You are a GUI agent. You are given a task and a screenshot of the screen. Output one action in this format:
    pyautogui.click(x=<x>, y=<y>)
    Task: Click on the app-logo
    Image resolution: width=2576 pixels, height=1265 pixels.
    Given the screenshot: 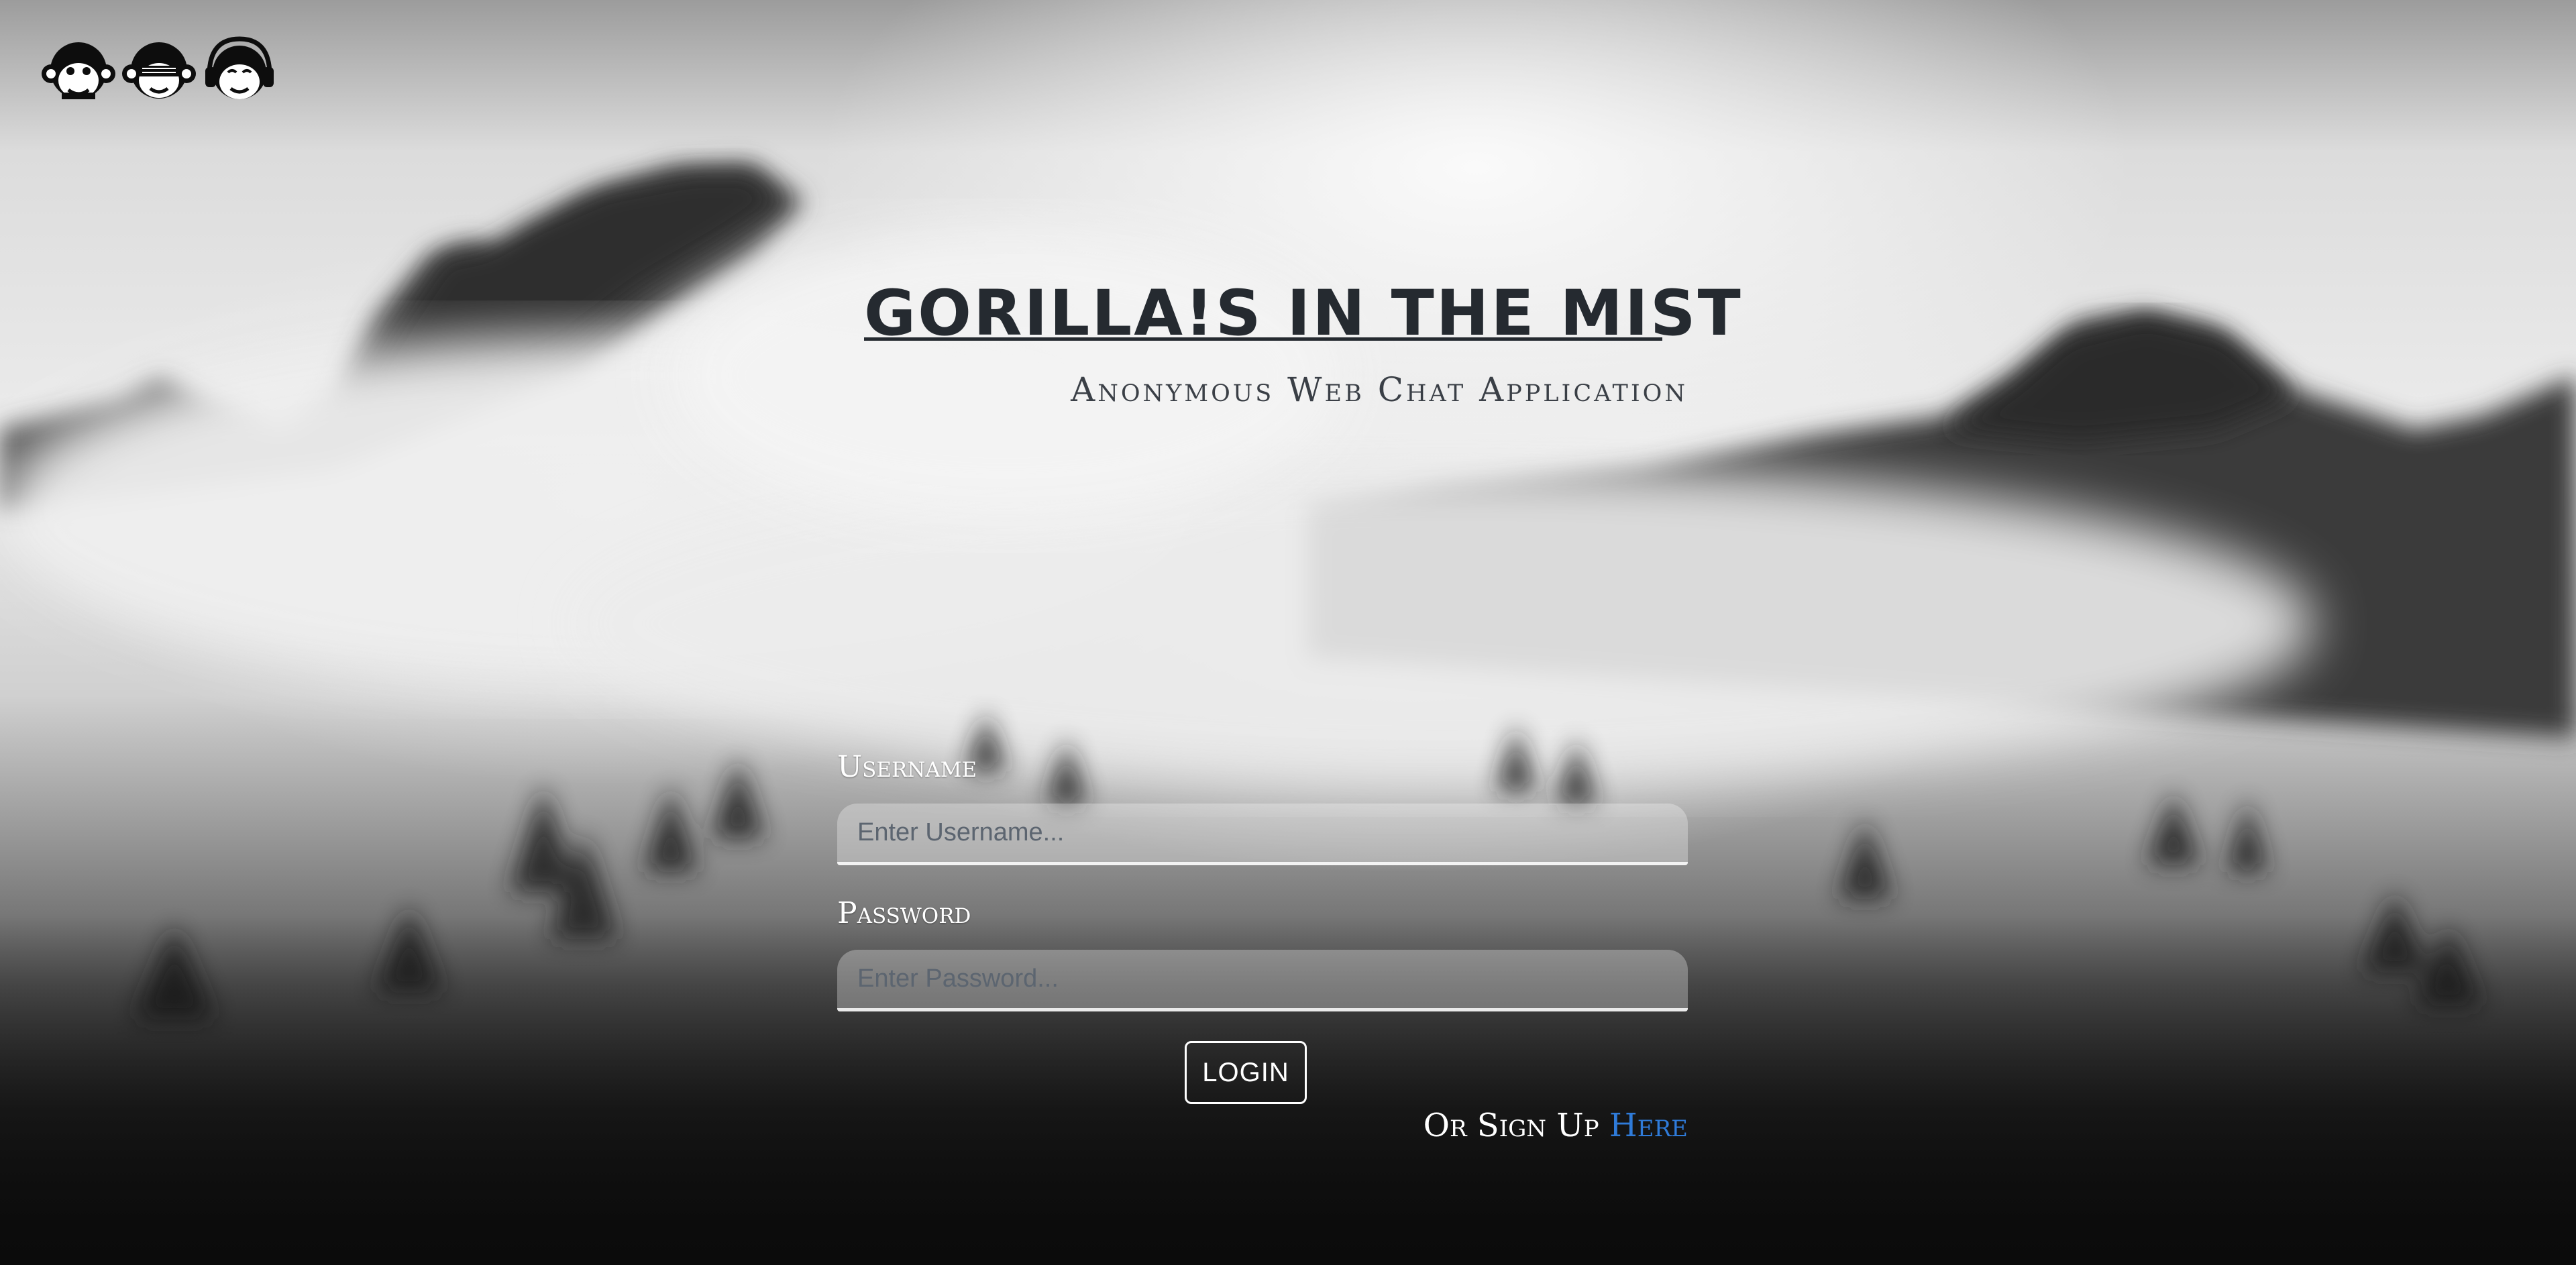 What is the action you would take?
    pyautogui.click(x=159, y=70)
    